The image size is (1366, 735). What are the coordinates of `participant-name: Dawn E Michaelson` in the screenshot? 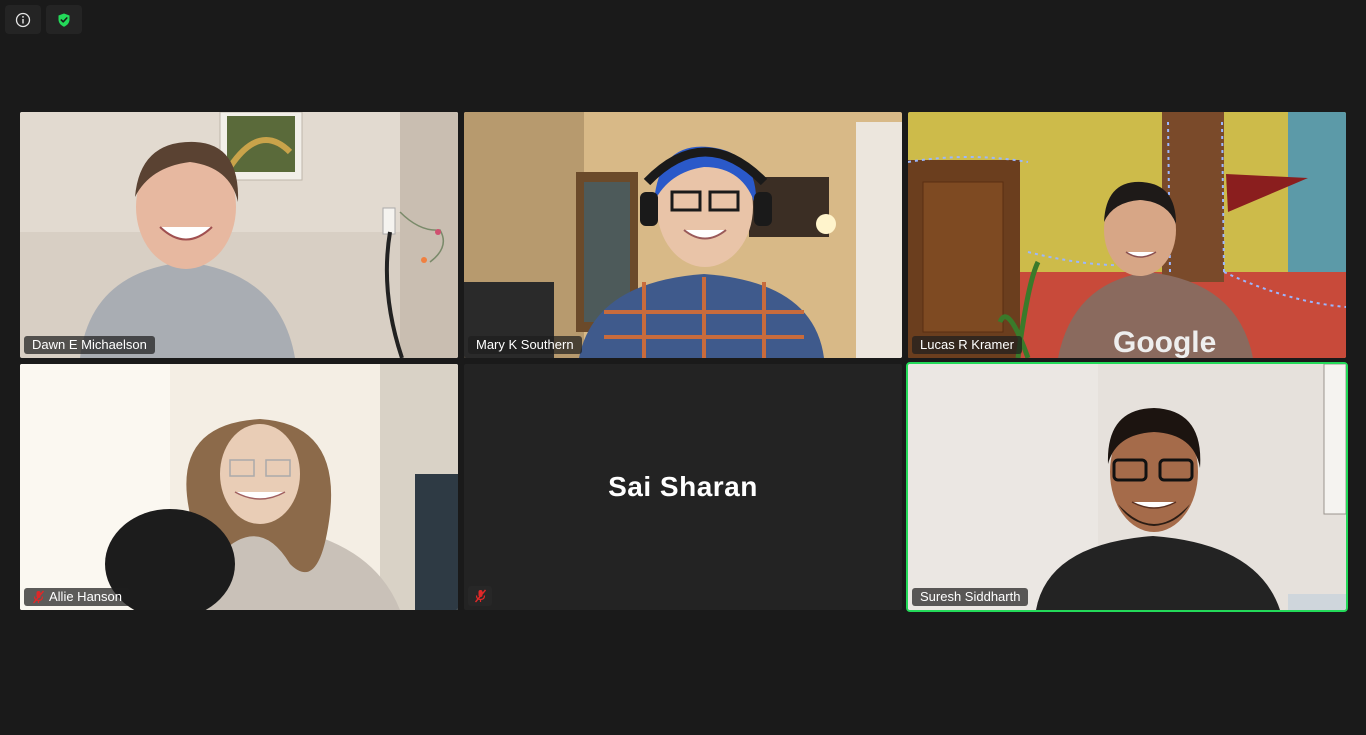 It's located at (89, 344).